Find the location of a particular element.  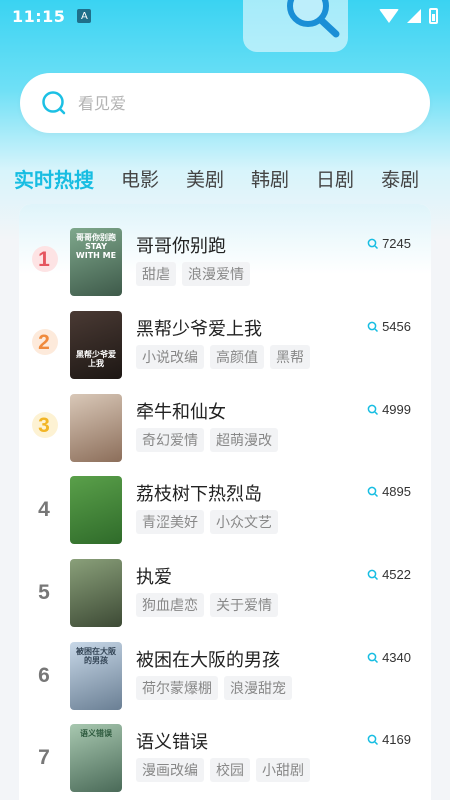

tag-list: 荷尔蒙爆棚 浪漫甜宠 is located at coordinates (214, 688).